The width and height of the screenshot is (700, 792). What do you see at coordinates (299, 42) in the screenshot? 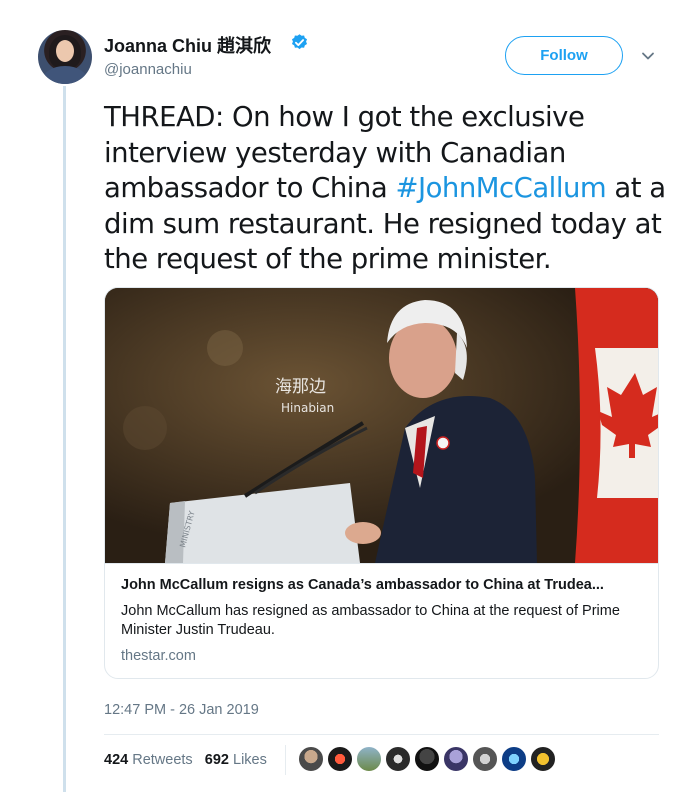
I see `verified-badge-icon` at bounding box center [299, 42].